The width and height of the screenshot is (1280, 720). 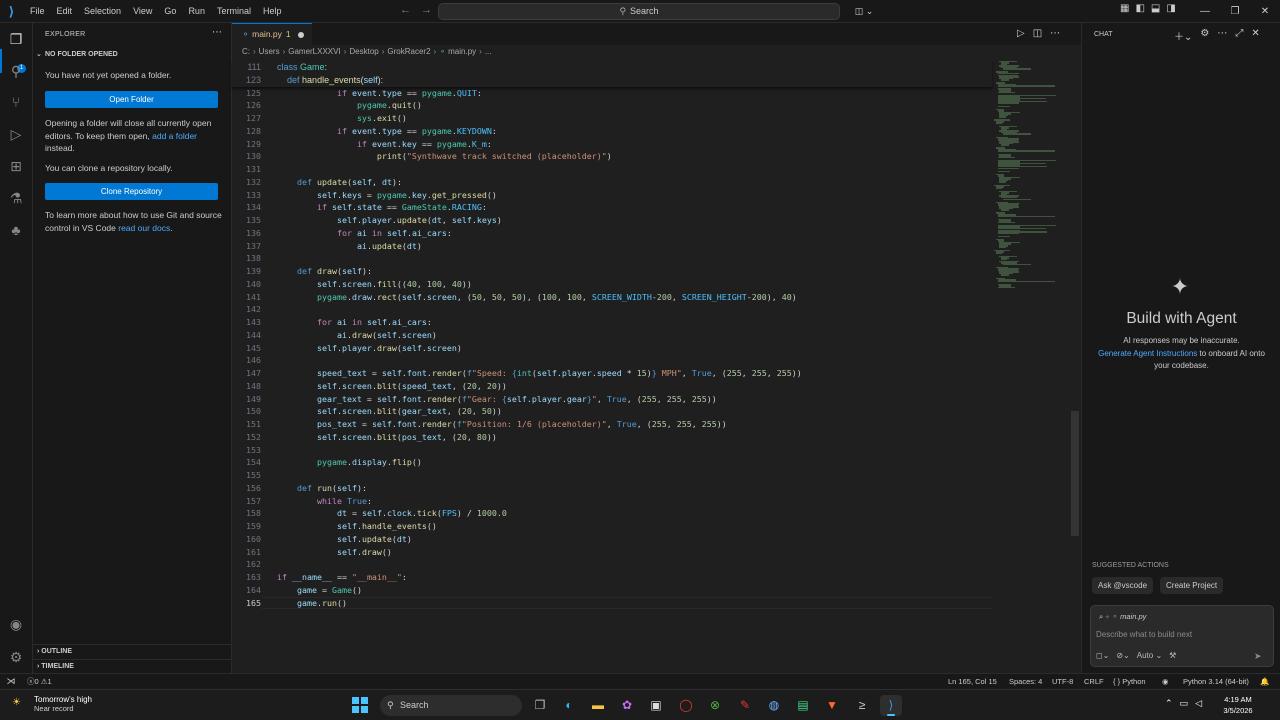 I want to click on testing-icon: ⚗, so click(x=16, y=198).